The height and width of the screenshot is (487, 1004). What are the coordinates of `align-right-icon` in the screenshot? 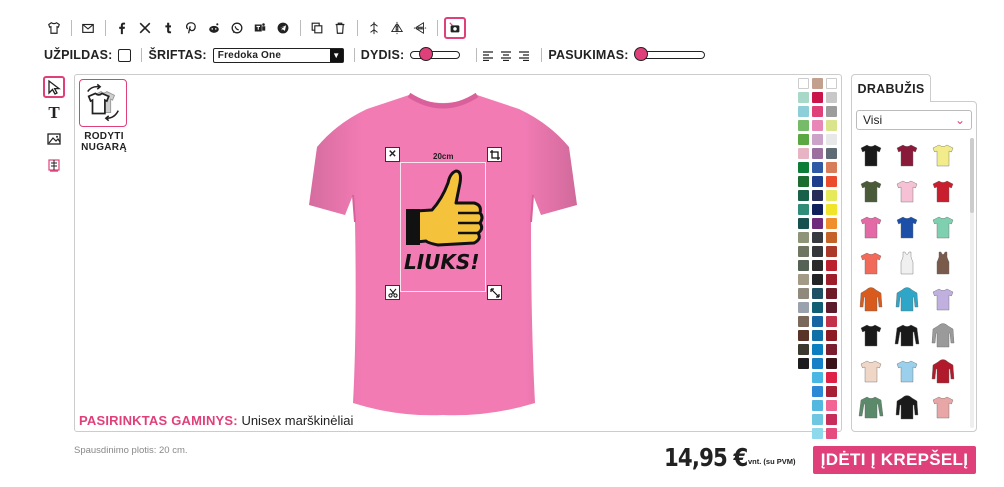 It's located at (524, 56).